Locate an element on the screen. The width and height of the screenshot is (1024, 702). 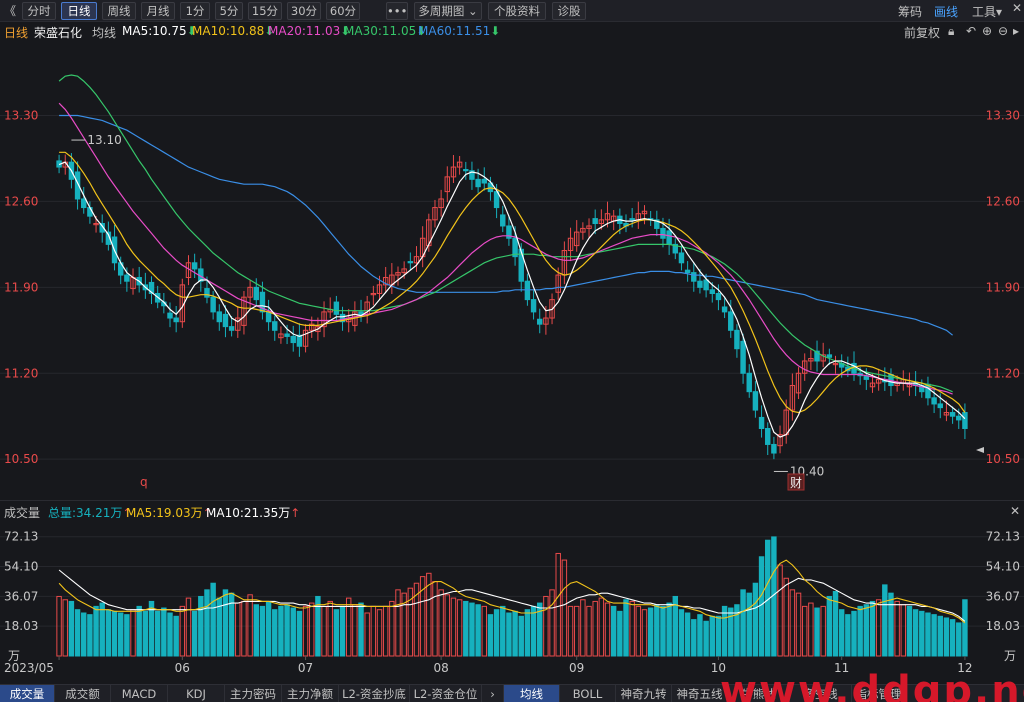
tab-period-4: 1分 is located at coordinates (195, 11).